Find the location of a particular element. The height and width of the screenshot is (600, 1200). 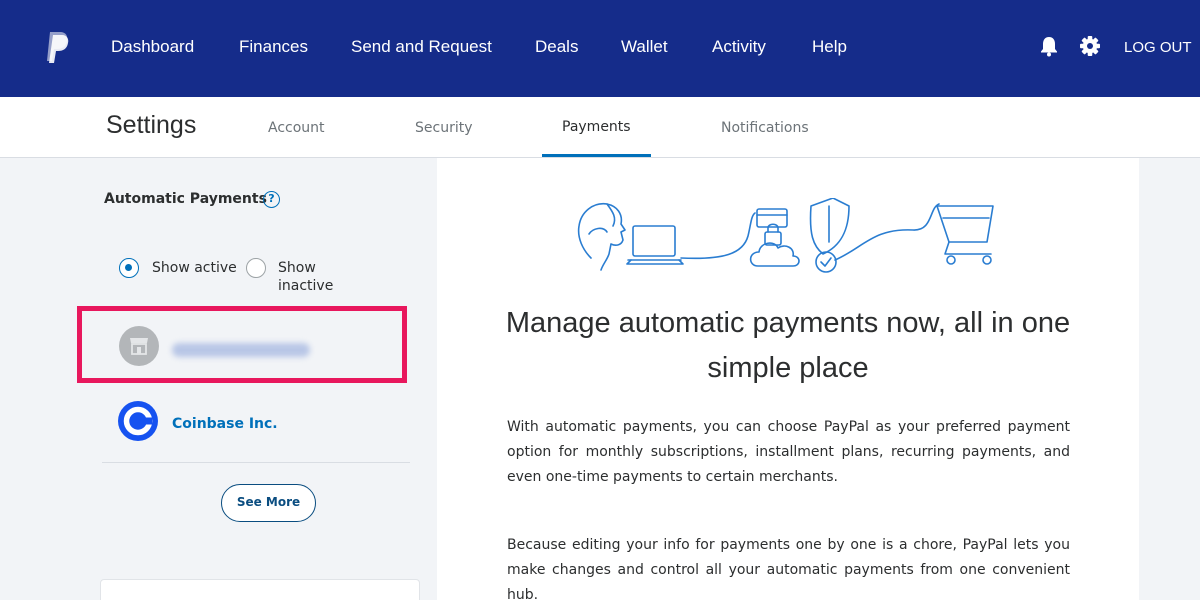

automatic-payments-title: Automatic Payments is located at coordinates (185, 199).